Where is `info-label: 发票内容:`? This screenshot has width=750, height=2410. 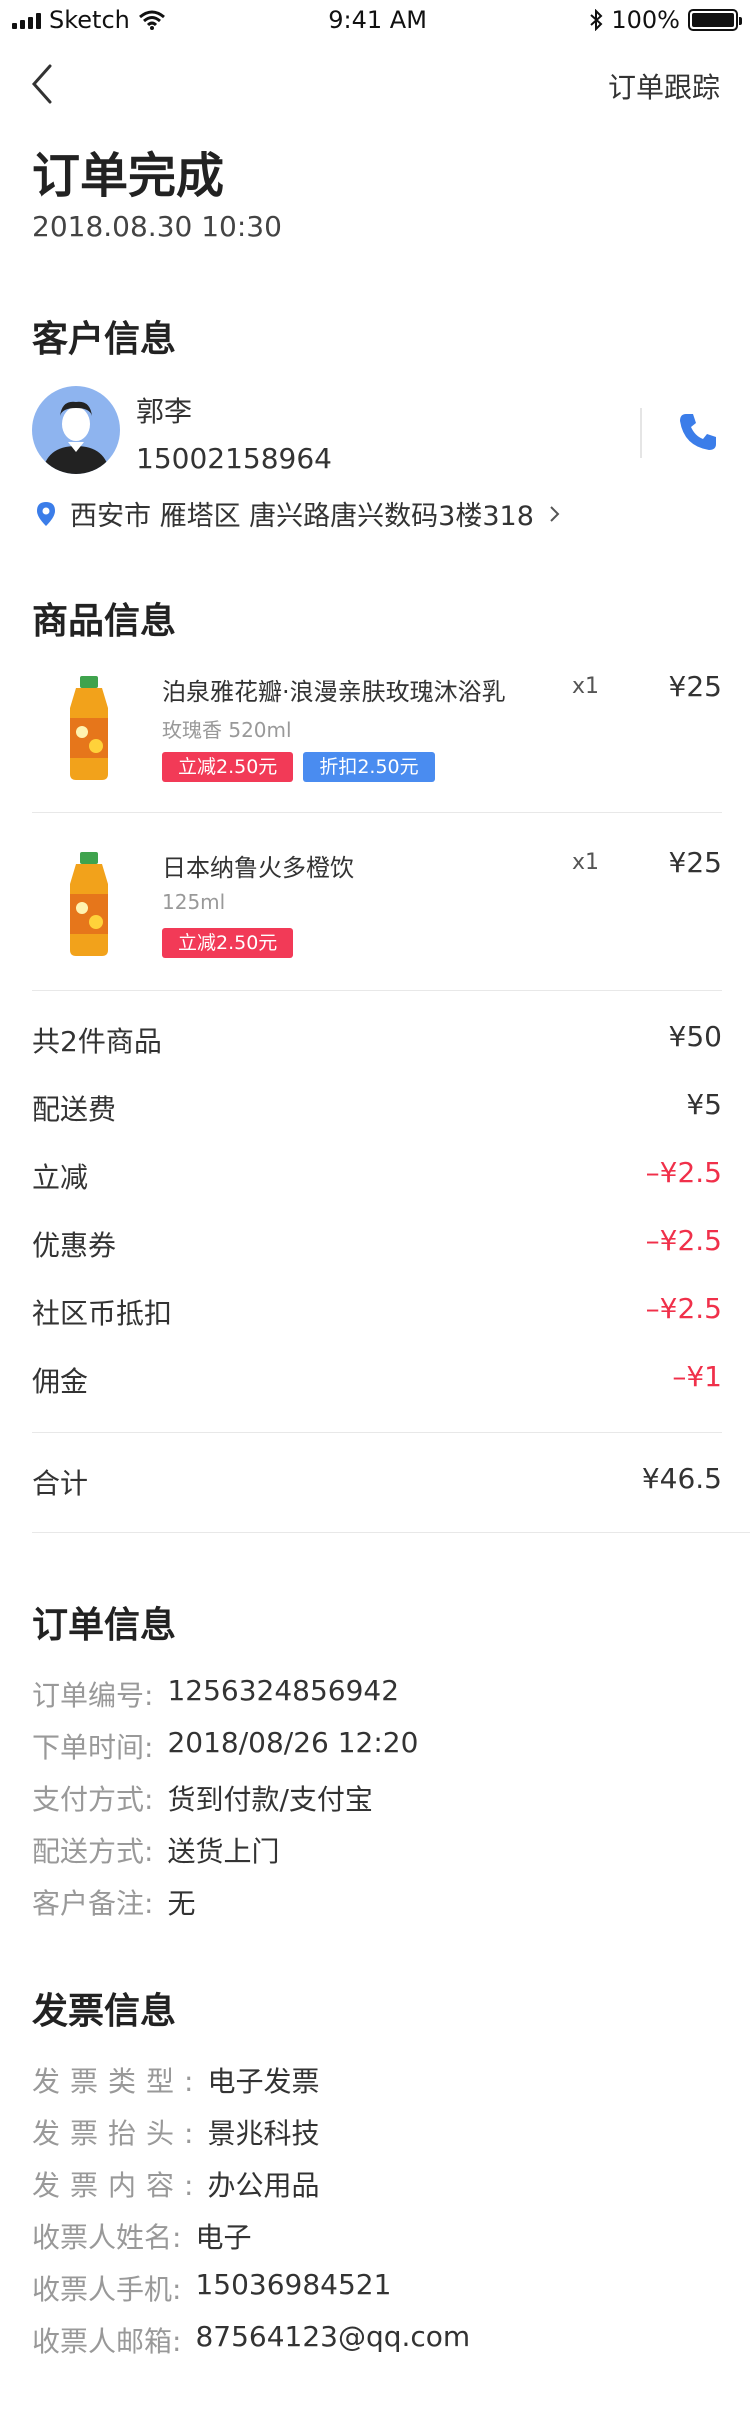 info-label: 发票内容: is located at coordinates (118, 2185).